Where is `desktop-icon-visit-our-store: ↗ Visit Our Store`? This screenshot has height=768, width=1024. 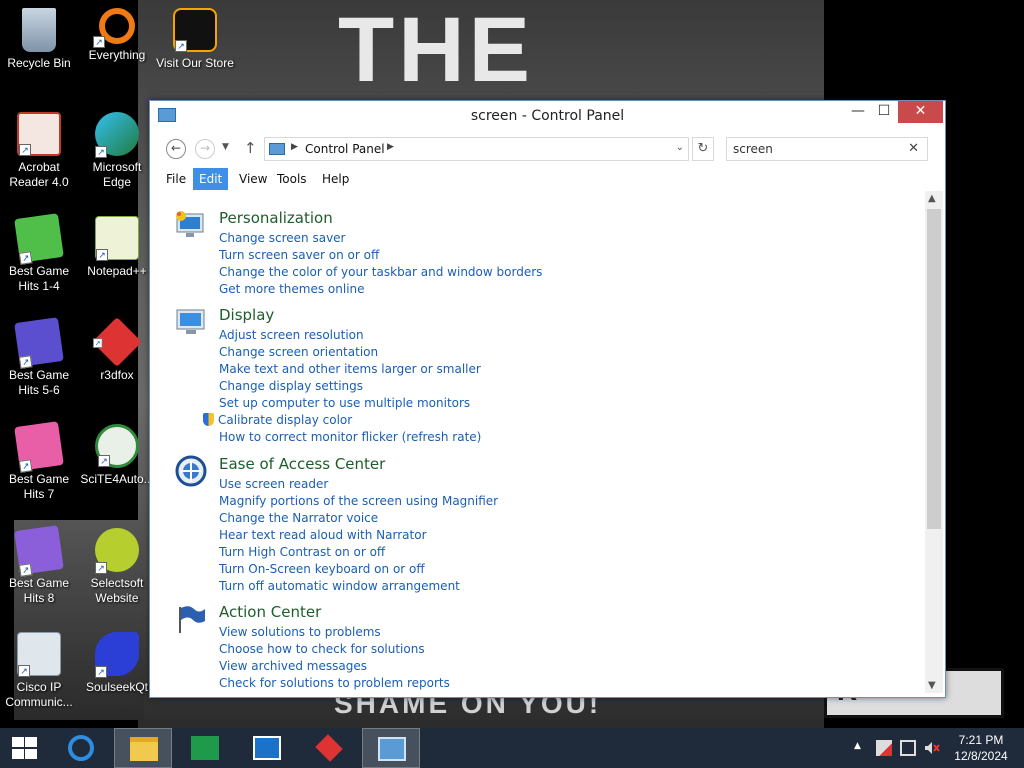
desktop-icon-visit-our-store: ↗ Visit Our Store is located at coordinates (195, 39).